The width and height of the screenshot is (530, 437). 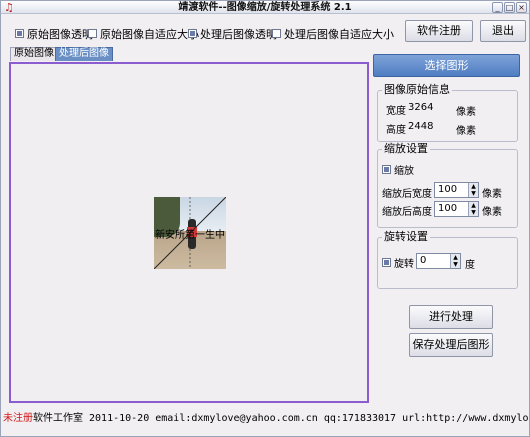 I want to click on scaled-width-input: 100 ▲ ▼, so click(x=456, y=190).